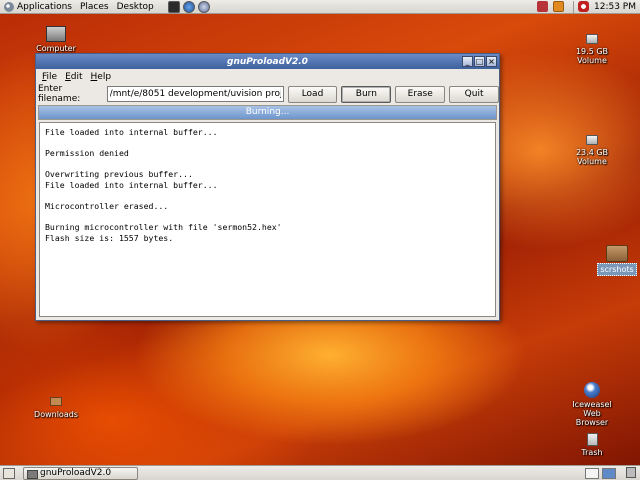 This screenshot has height=480, width=640. Describe the element at coordinates (467, 61) in the screenshot. I see `minimize-button: _` at that location.